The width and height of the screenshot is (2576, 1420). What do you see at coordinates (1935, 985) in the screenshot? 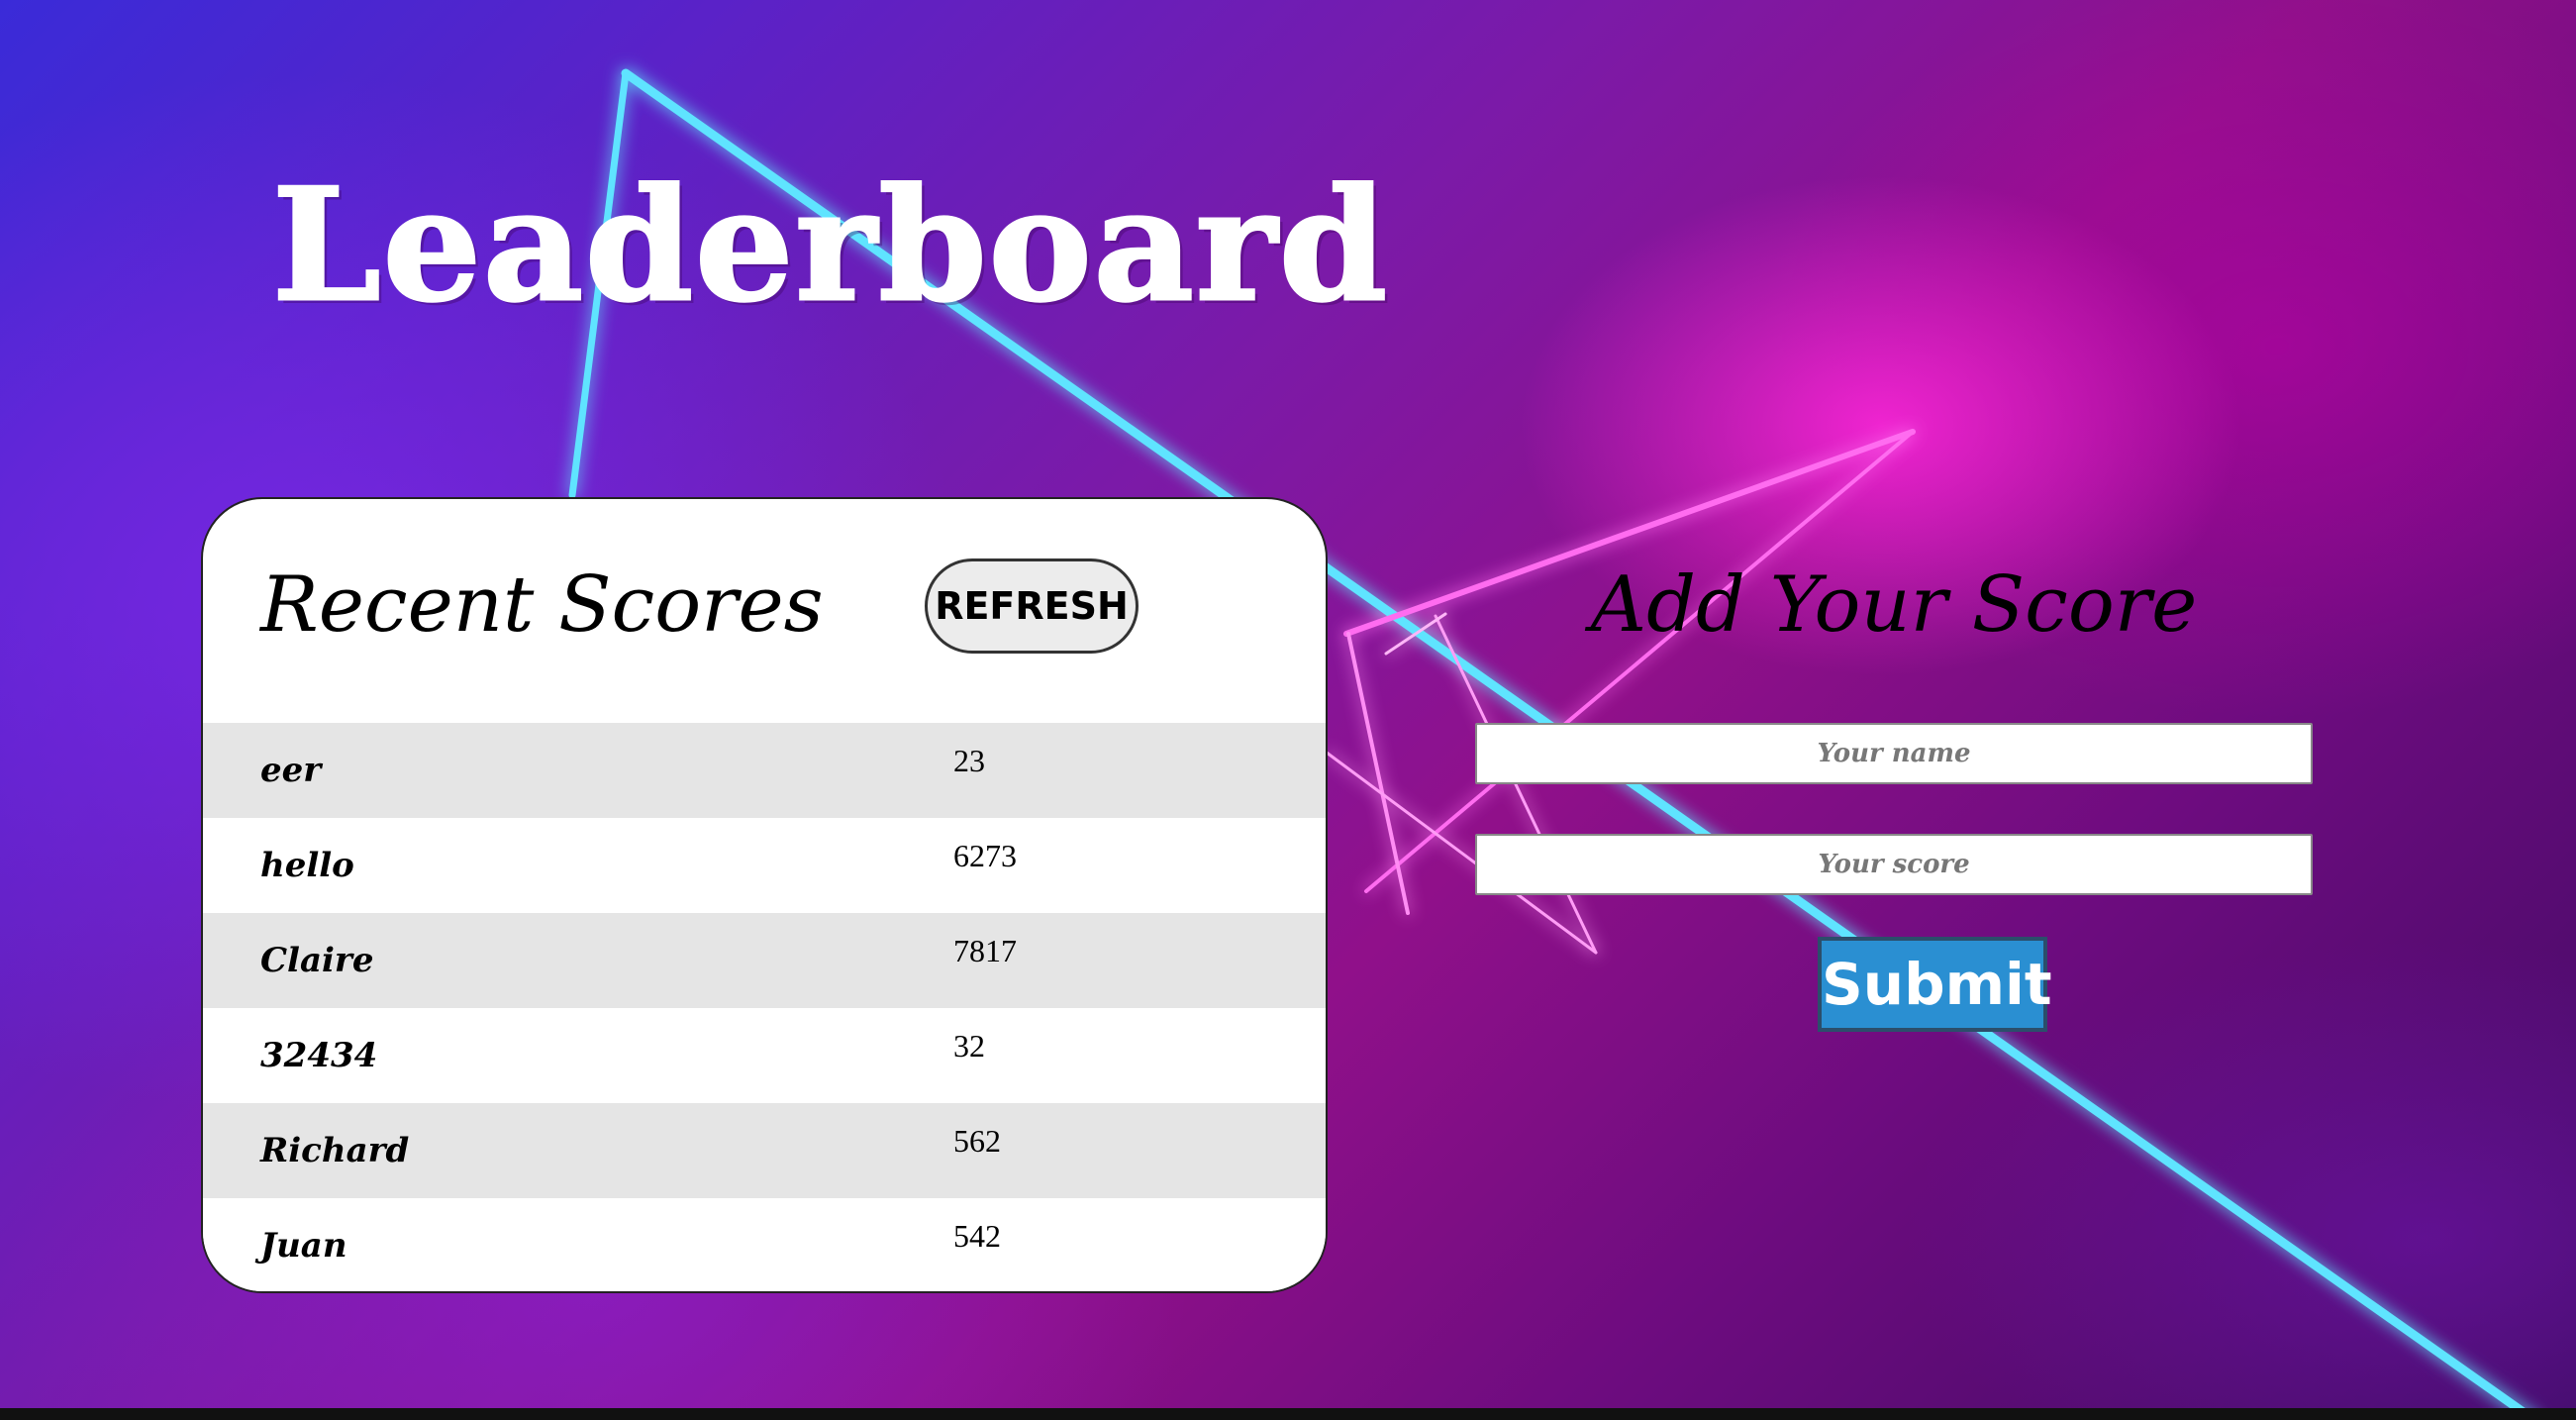
I see `submit-button: Submit` at bounding box center [1935, 985].